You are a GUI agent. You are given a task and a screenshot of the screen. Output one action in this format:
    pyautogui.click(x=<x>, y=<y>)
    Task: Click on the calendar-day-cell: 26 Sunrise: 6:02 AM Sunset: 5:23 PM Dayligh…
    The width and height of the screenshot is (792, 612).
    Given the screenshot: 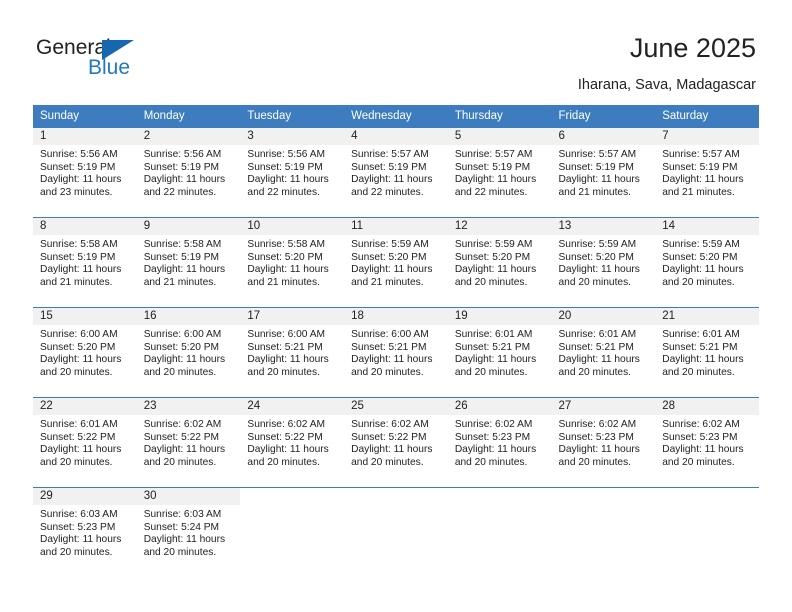 What is the action you would take?
    pyautogui.click(x=499, y=439)
    